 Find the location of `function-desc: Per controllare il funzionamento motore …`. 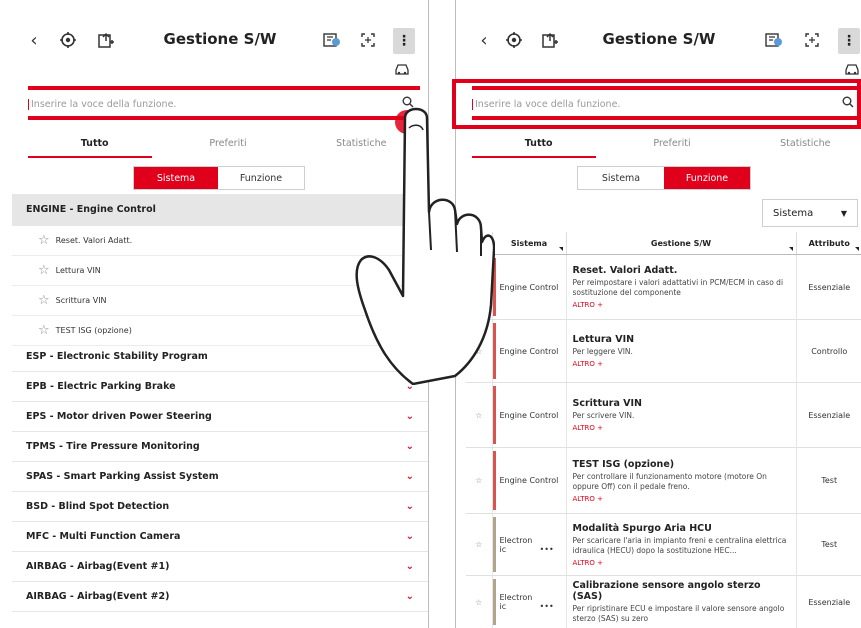

function-desc: Per controllare il funzionamento motore … is located at coordinates (669, 481).